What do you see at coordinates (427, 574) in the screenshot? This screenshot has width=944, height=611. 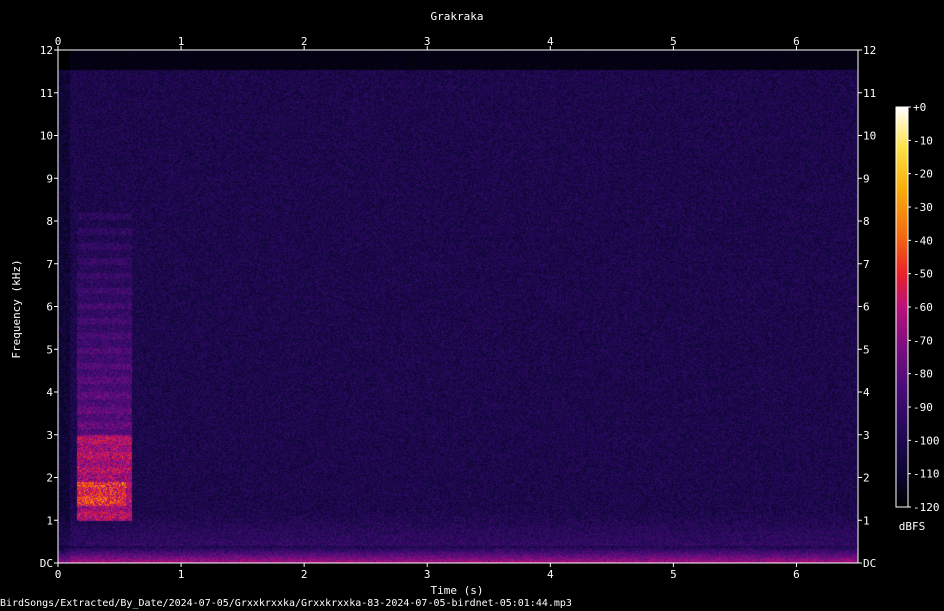 I see `x-tick-label-bottom: 3` at bounding box center [427, 574].